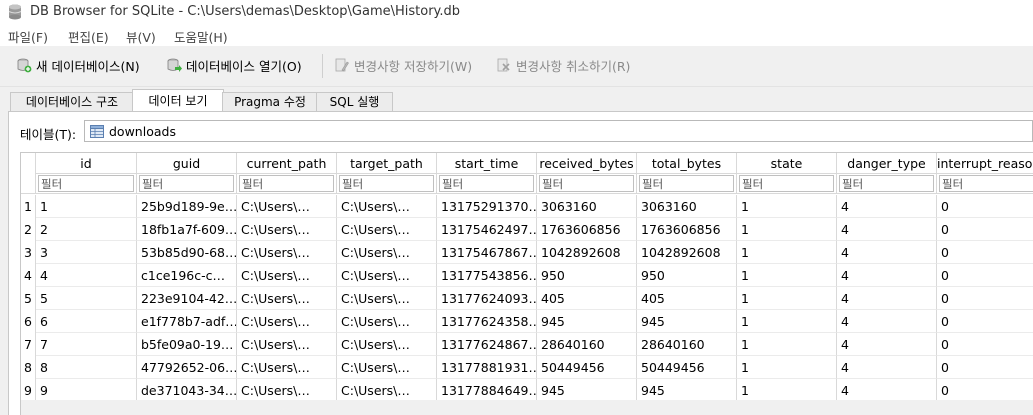  What do you see at coordinates (234, 65) in the screenshot?
I see `open-database-button: 데이터베이스 열기(O)` at bounding box center [234, 65].